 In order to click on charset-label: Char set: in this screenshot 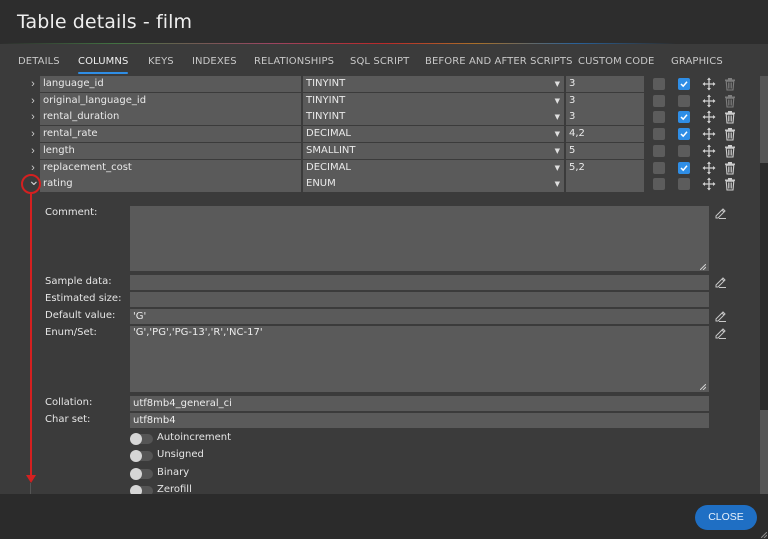, I will do `click(68, 419)`.